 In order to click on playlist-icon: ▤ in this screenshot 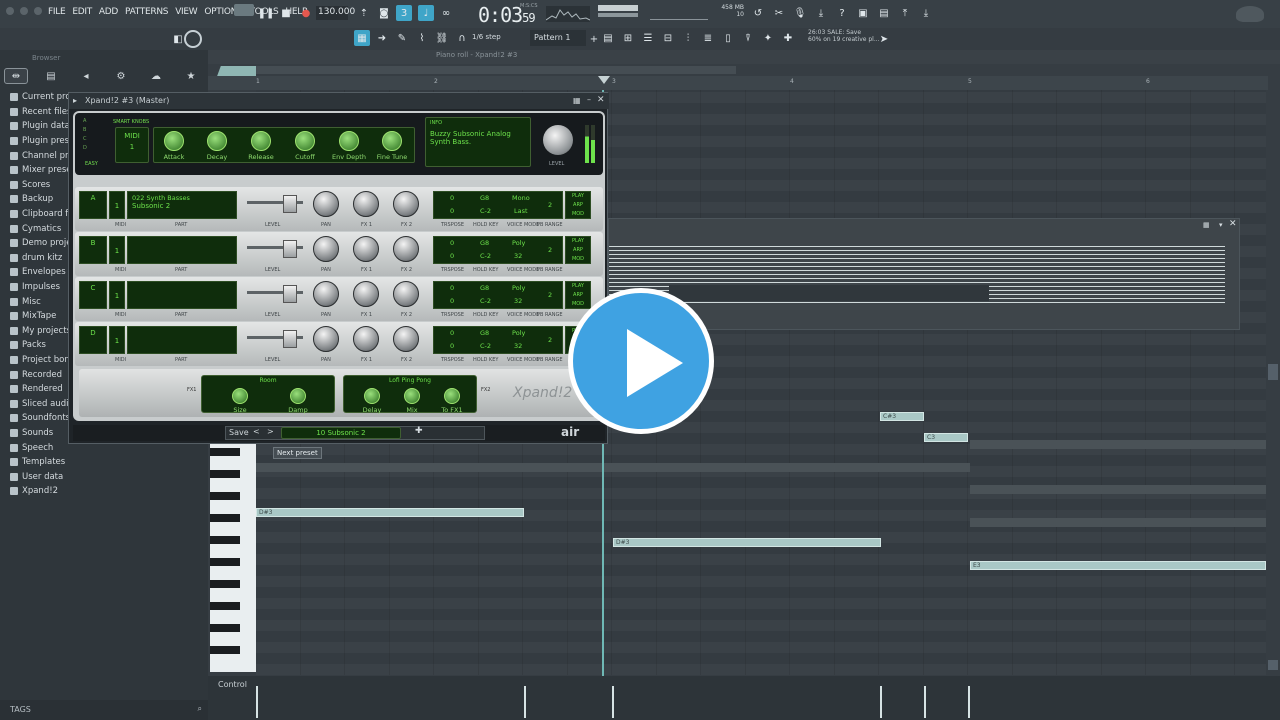, I will do `click(608, 38)`.